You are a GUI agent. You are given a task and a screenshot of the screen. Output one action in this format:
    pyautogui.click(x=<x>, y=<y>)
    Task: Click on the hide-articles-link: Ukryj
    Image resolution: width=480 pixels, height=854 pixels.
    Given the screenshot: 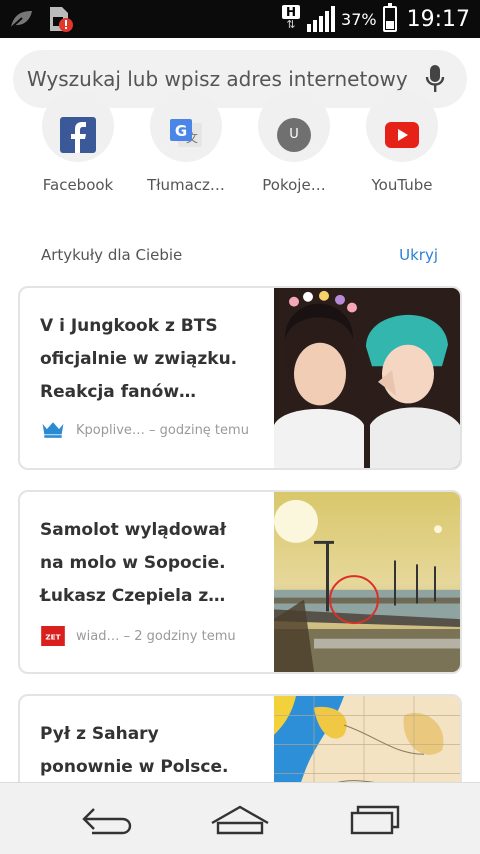 What is the action you would take?
    pyautogui.click(x=418, y=255)
    